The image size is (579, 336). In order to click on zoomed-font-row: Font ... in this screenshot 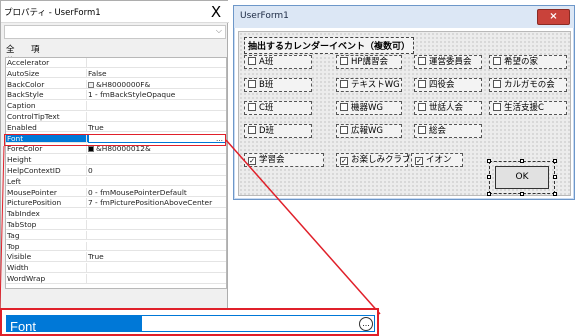, I will do `click(189, 322)`.